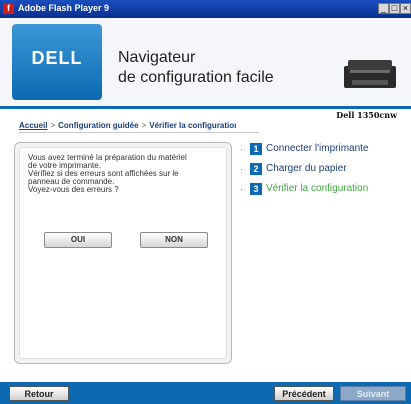 Image resolution: width=411 pixels, height=404 pixels. What do you see at coordinates (8, 8) in the screenshot?
I see `flash-player-icon: f` at bounding box center [8, 8].